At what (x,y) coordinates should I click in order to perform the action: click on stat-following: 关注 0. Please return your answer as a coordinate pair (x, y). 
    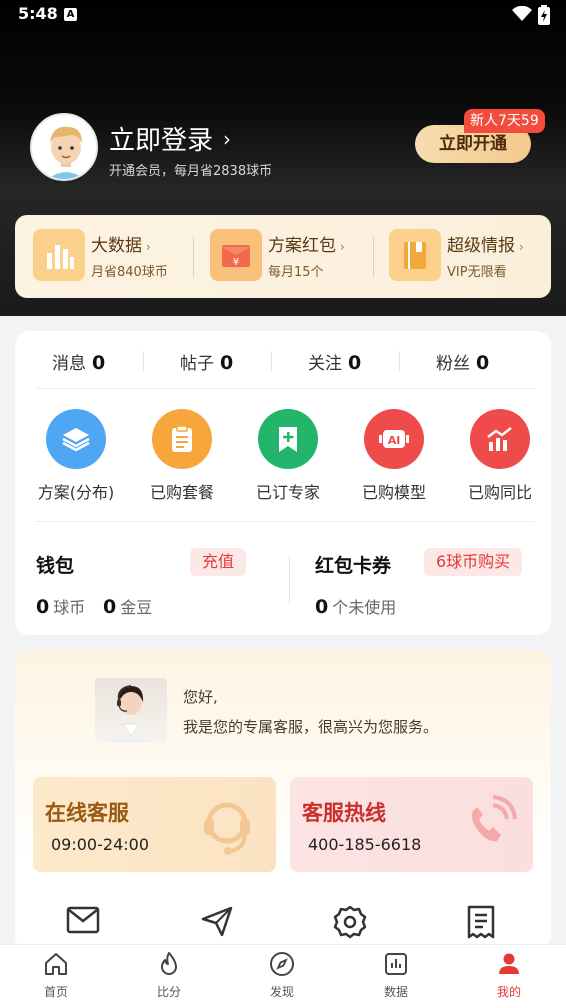
    Looking at the image, I should click on (334, 361).